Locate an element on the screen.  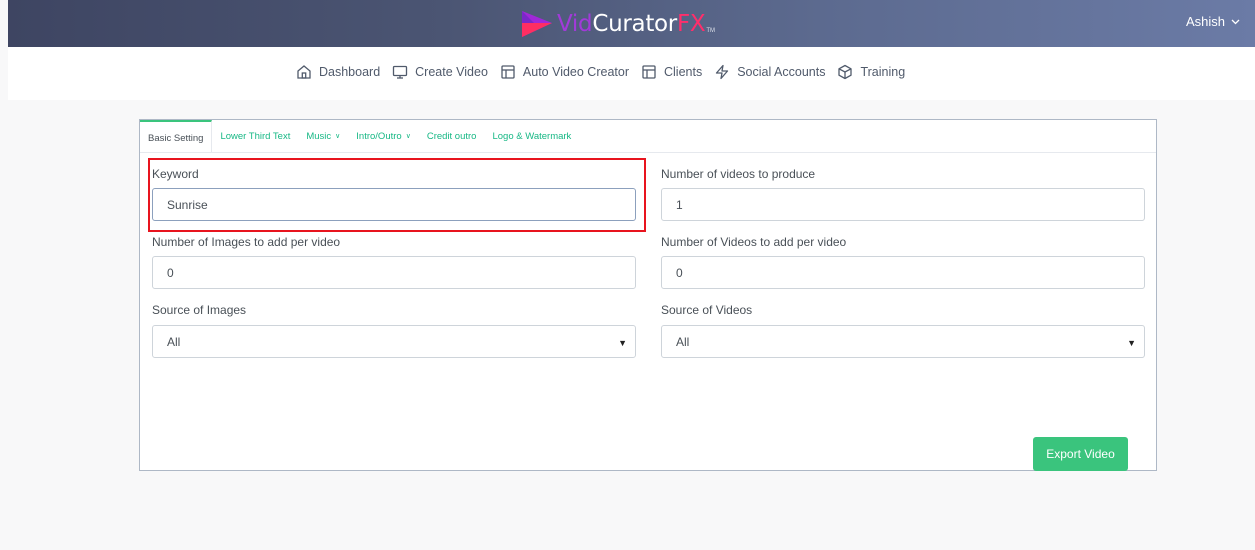
home-icon is located at coordinates (304, 72).